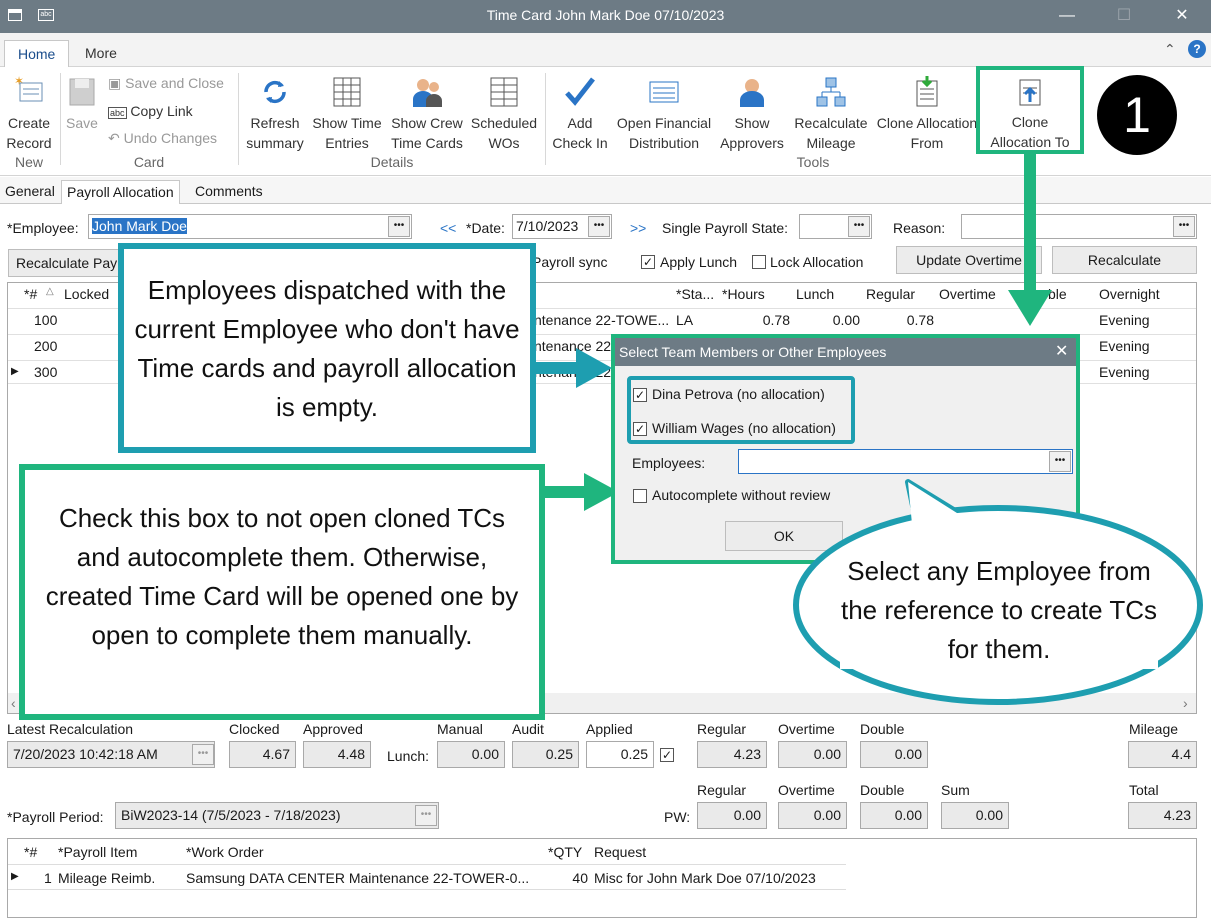 The image size is (1211, 921). I want to click on create-record-button: ✶ Create Record, so click(29, 114).